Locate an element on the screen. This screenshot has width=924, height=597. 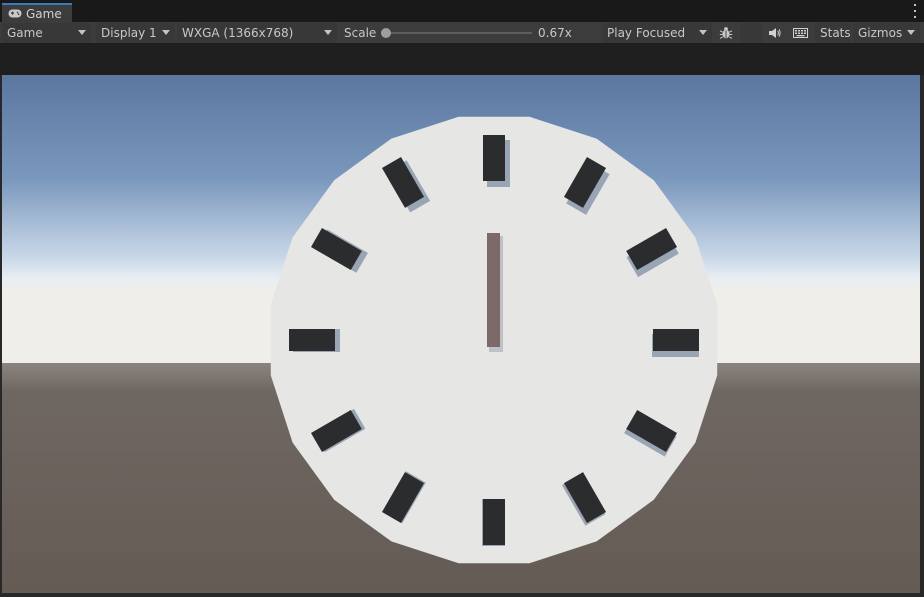
play-mode-dropdown: Play Focused is located at coordinates (657, 33).